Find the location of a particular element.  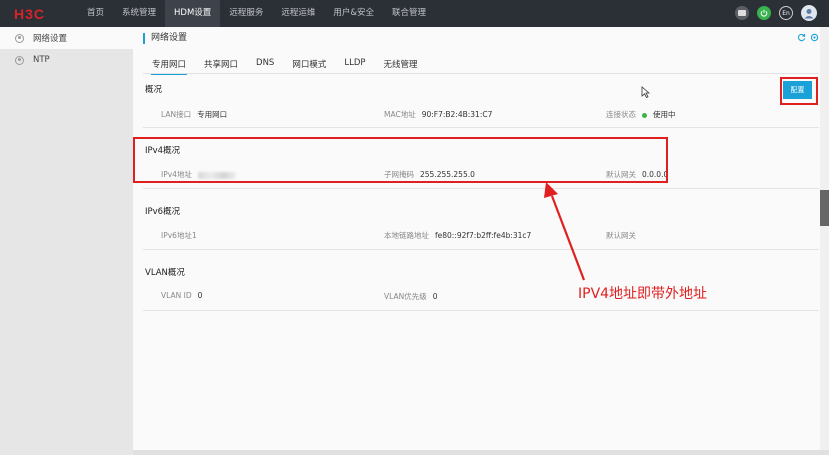

ntp-icon is located at coordinates (19, 60).